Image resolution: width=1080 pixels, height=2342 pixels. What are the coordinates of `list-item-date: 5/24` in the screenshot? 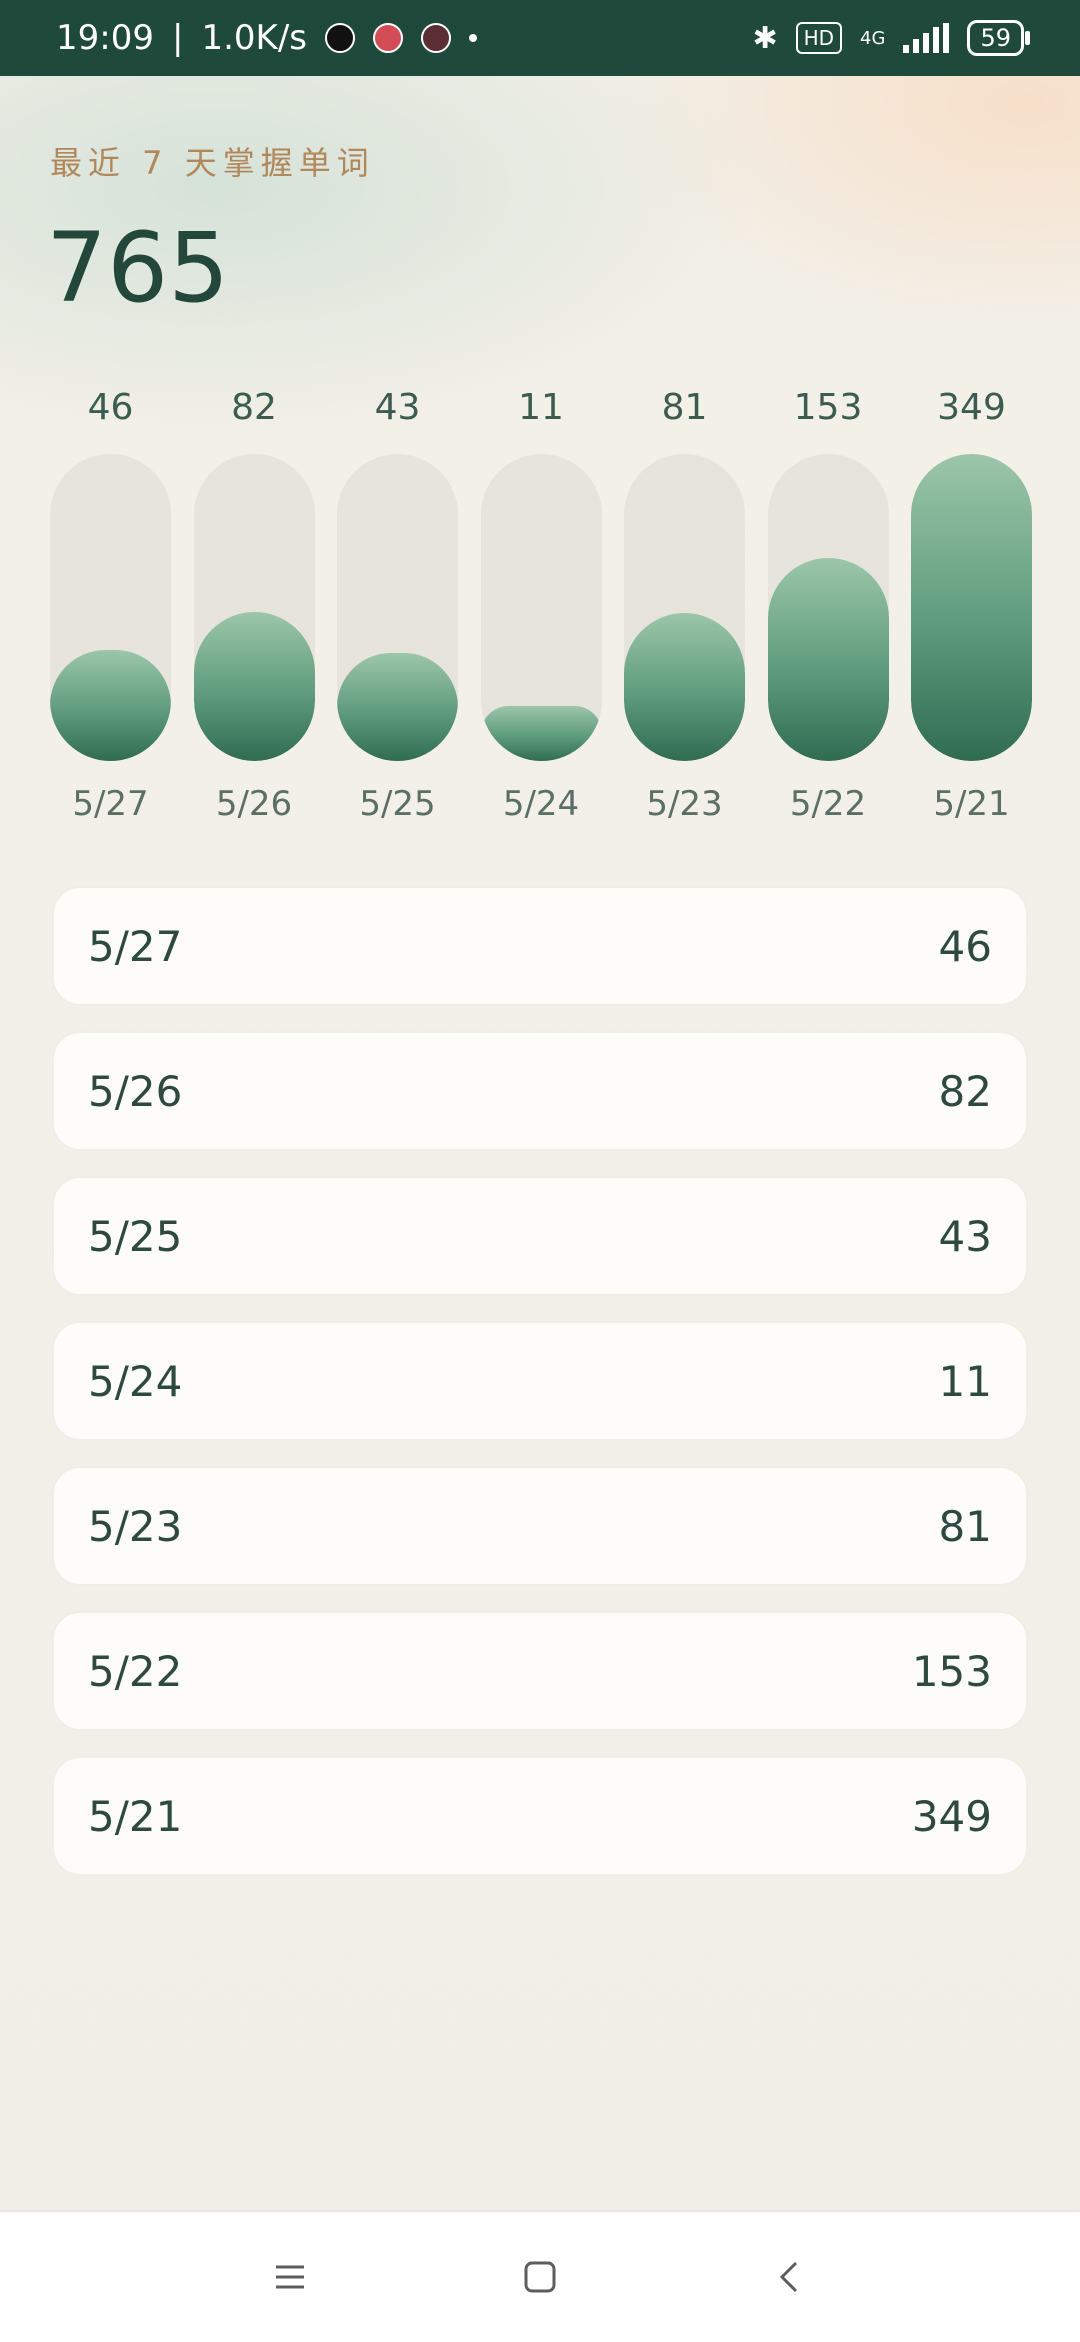 It's located at (135, 1381).